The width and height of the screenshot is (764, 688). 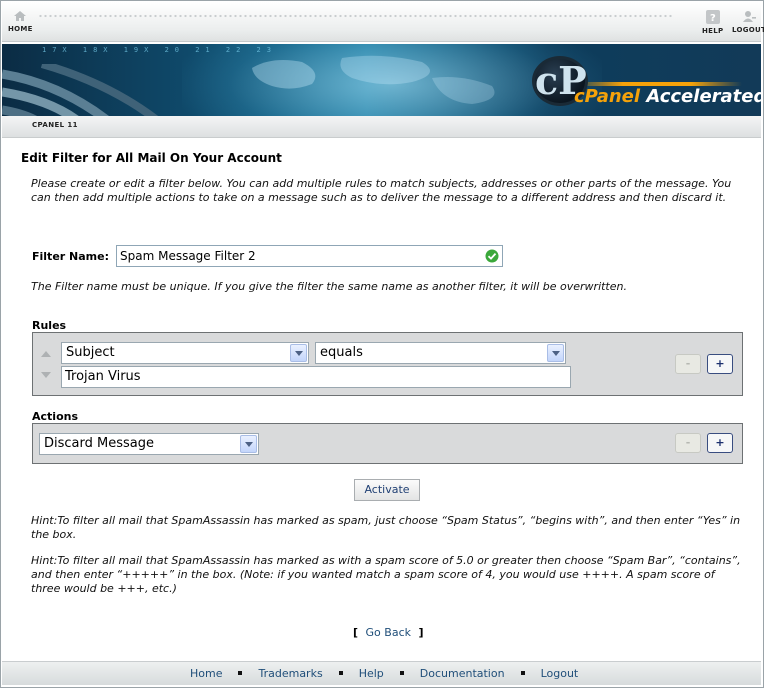 I want to click on page-title: Edit Filter for All Mail On Your Account, so click(x=151, y=158).